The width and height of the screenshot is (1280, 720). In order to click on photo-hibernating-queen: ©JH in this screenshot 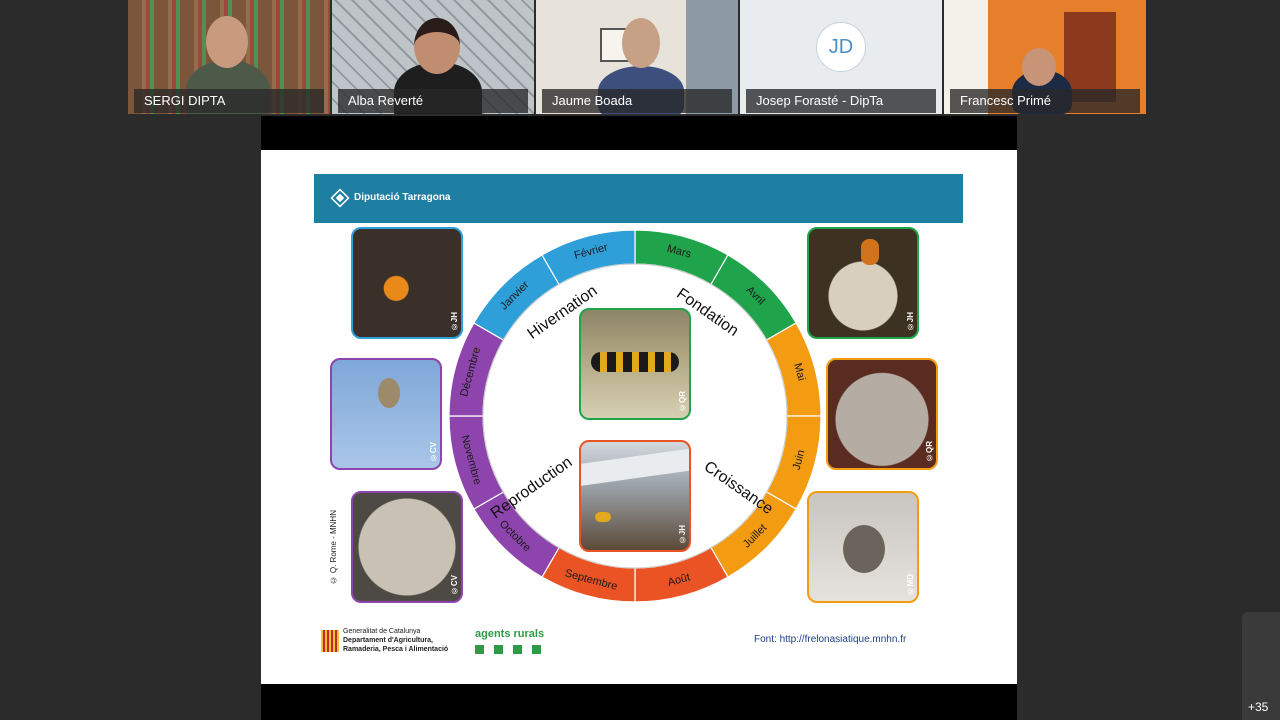, I will do `click(407, 283)`.